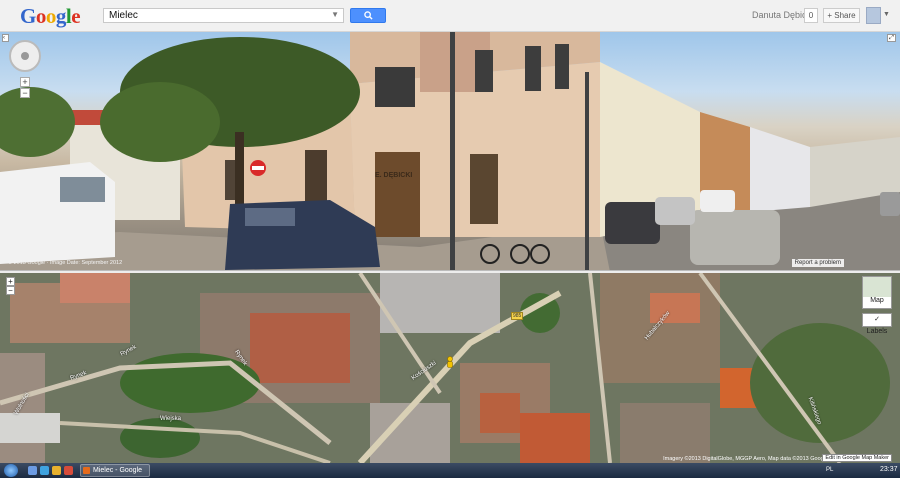 This screenshot has height=478, width=900. Describe the element at coordinates (829, 470) in the screenshot. I see `language-indicator: PL` at that location.